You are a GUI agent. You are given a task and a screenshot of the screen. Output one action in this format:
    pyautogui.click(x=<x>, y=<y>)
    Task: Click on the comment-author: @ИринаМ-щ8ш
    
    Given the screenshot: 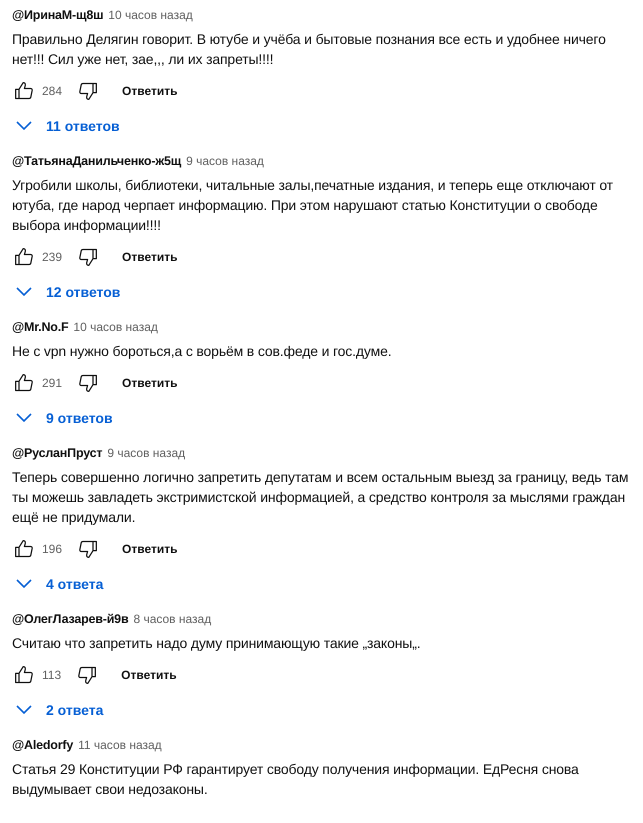 What is the action you would take?
    pyautogui.click(x=58, y=15)
    